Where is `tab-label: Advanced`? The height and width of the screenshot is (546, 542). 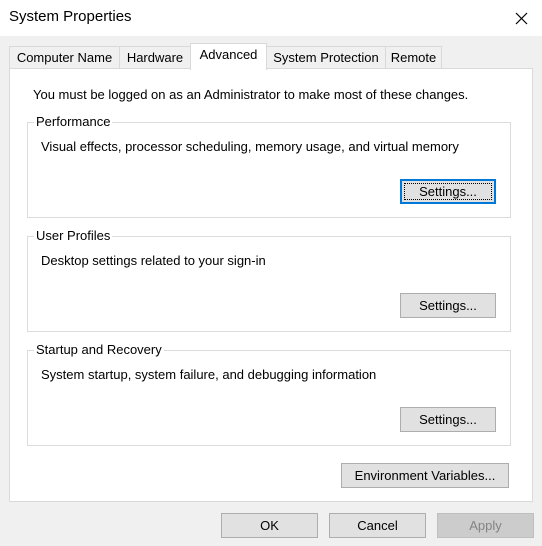
tab-label: Advanced is located at coordinates (228, 54).